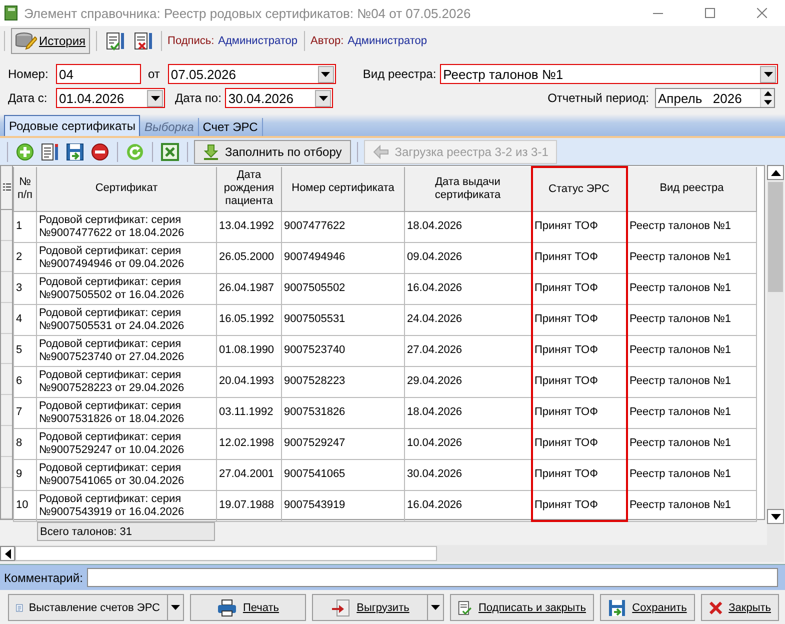  I want to click on down-arrow-icon, so click(775, 517).